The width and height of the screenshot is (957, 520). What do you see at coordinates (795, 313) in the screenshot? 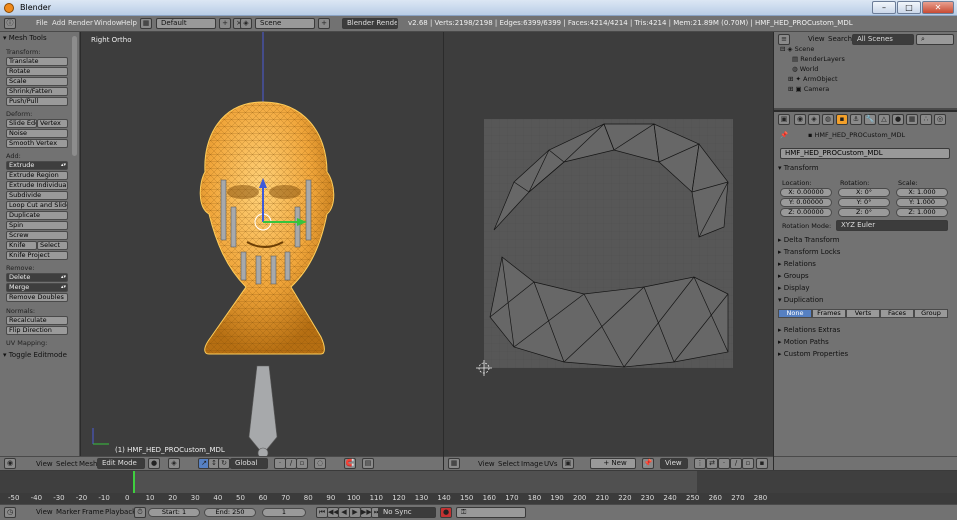
I see `duplication-none-button: None` at bounding box center [795, 313].